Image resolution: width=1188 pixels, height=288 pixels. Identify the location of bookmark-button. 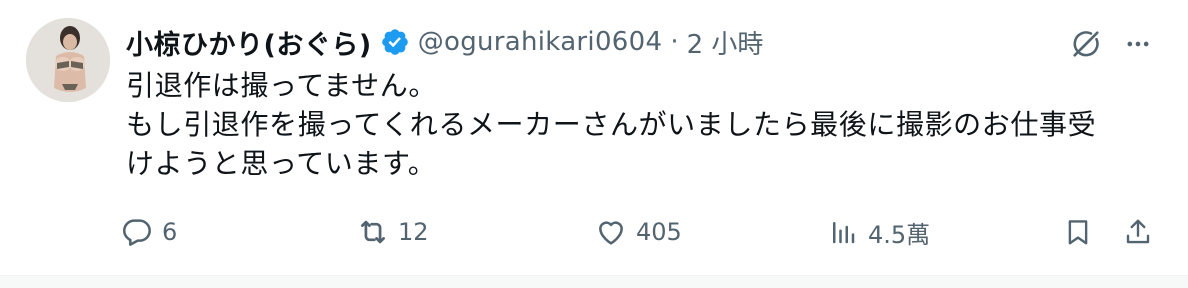
(1078, 232).